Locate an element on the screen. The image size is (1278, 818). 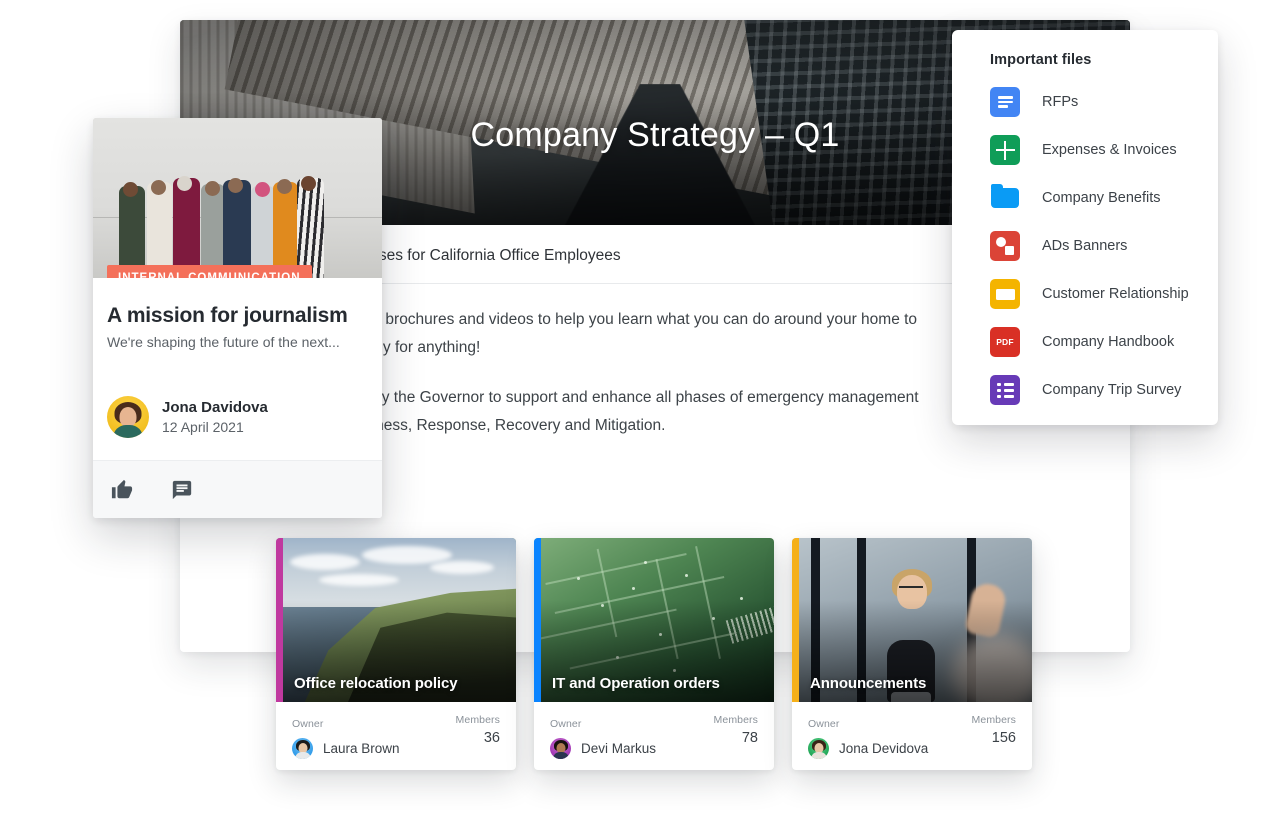
file-label: Customer Relationship is located at coordinates (1115, 294).